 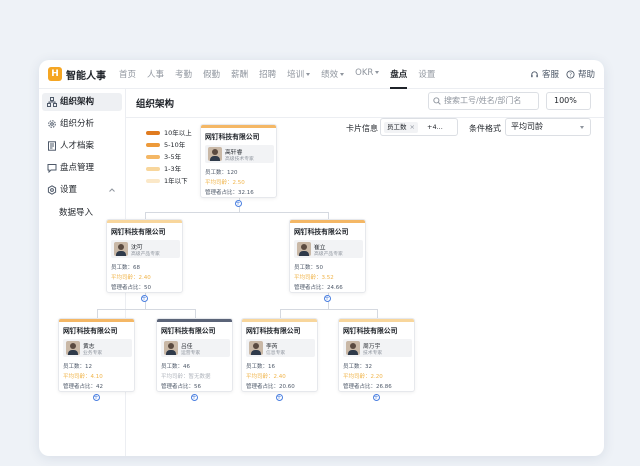 I want to click on nav-item: 假勤, so click(x=211, y=74).